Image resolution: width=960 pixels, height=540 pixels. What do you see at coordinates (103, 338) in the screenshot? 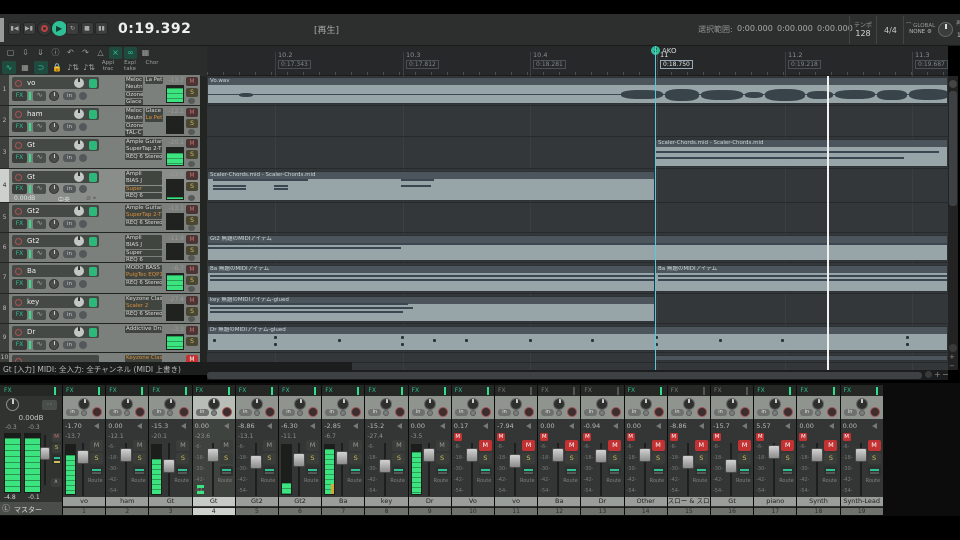
I see `track-panel: 9 Dr FX ∿ in Addictive Dru -3.3 M S` at bounding box center [103, 338].